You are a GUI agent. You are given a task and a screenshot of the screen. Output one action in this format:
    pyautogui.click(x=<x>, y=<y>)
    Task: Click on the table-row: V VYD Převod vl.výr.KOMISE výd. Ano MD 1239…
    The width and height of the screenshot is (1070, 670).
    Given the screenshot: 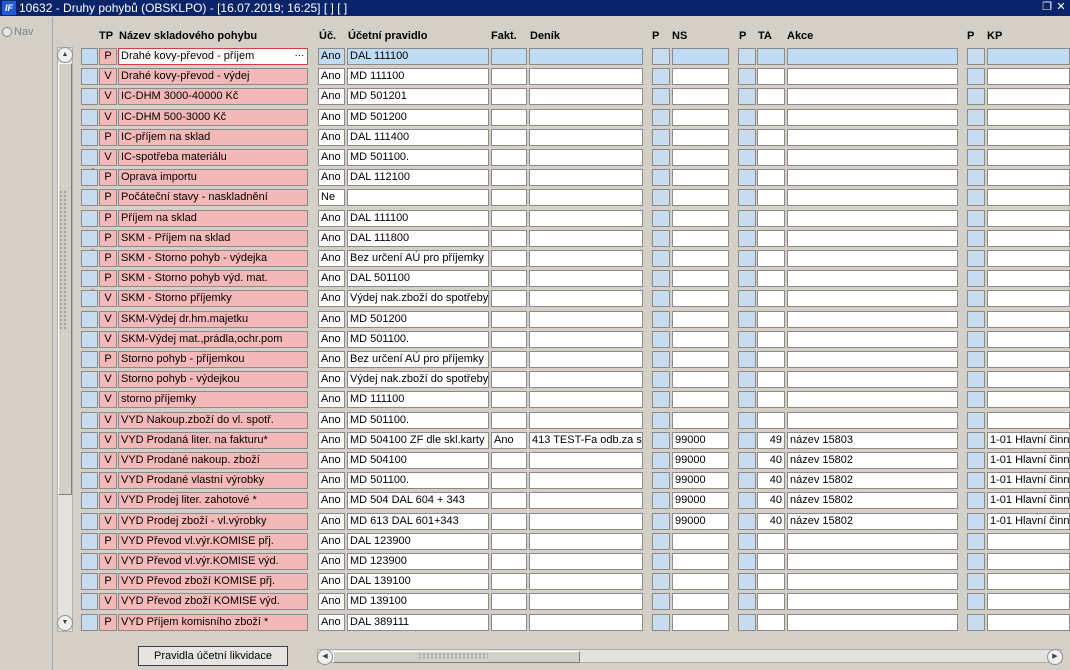 What is the action you would take?
    pyautogui.click(x=535, y=562)
    